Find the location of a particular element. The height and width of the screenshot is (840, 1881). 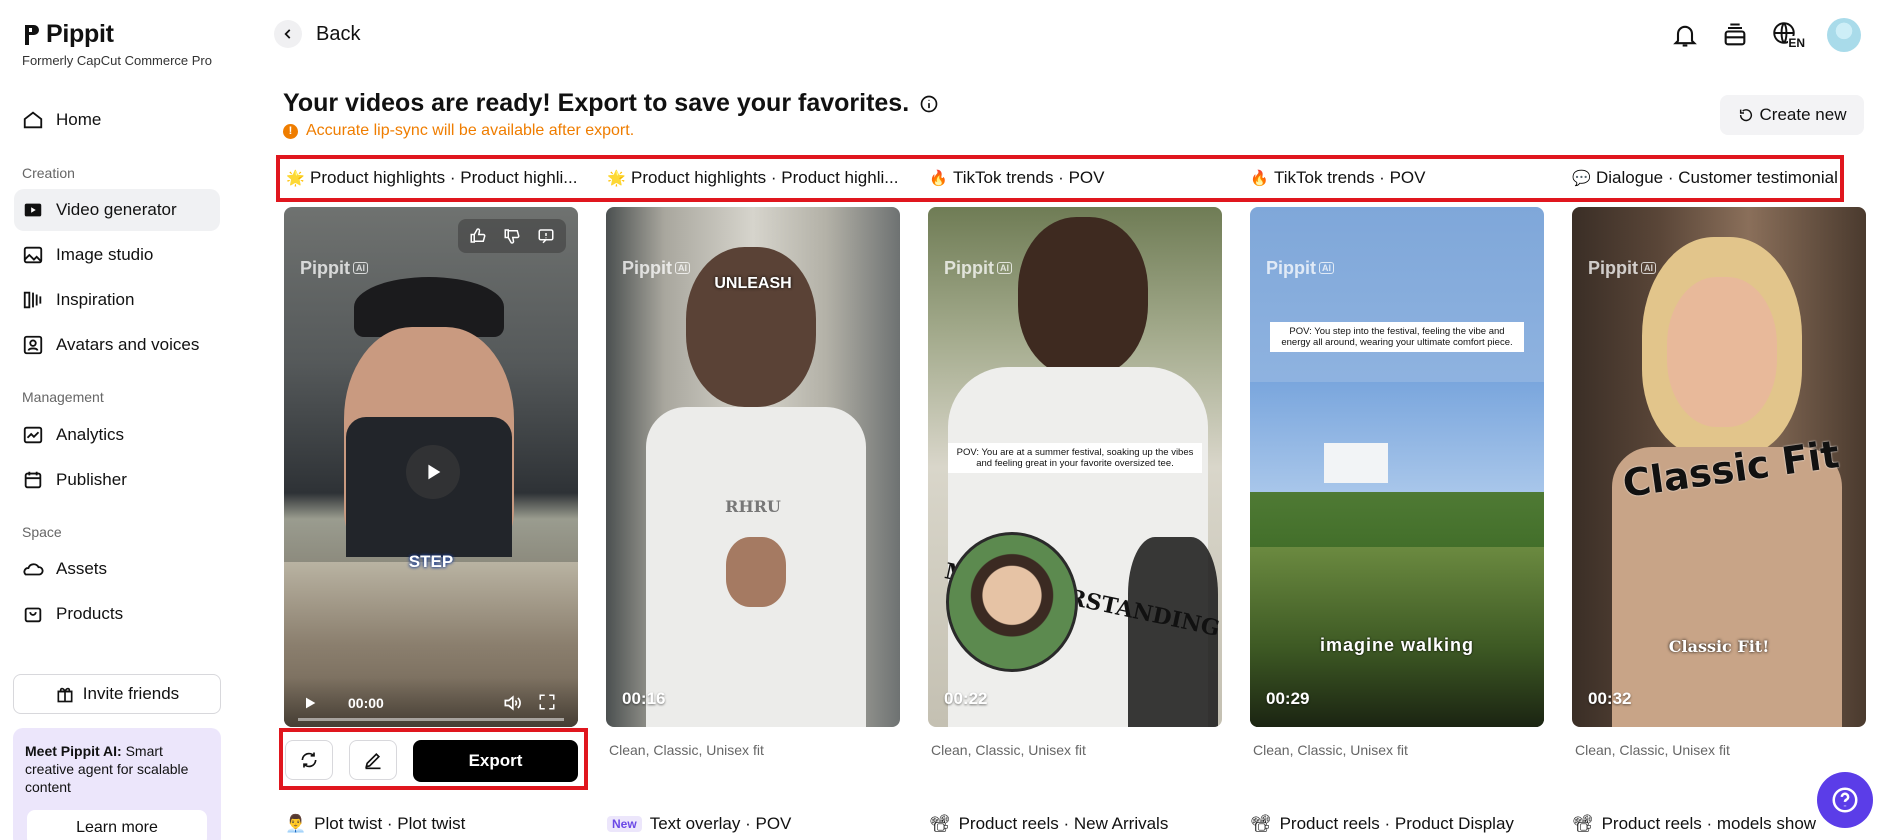

play-icon is located at coordinates (310, 703).